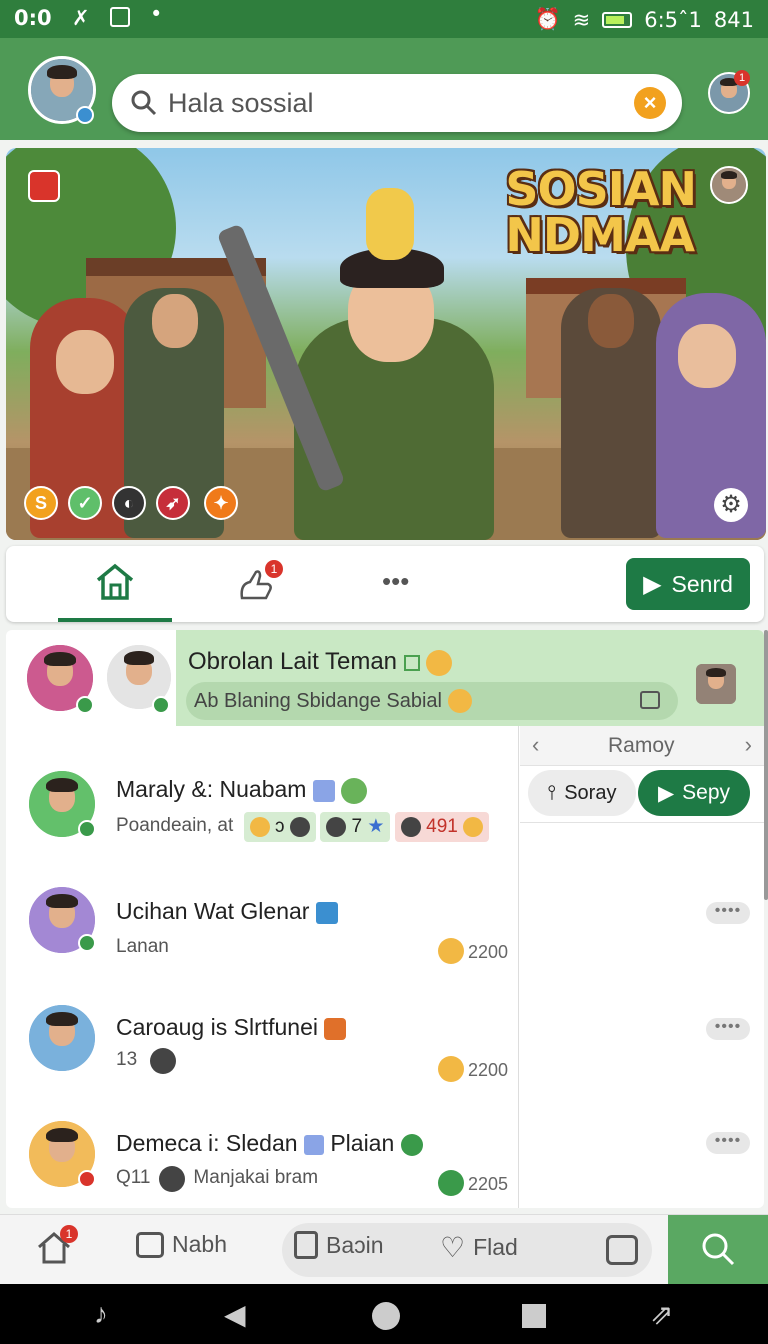 Image resolution: width=768 pixels, height=1344 pixels. I want to click on tab-home, so click(115, 584).